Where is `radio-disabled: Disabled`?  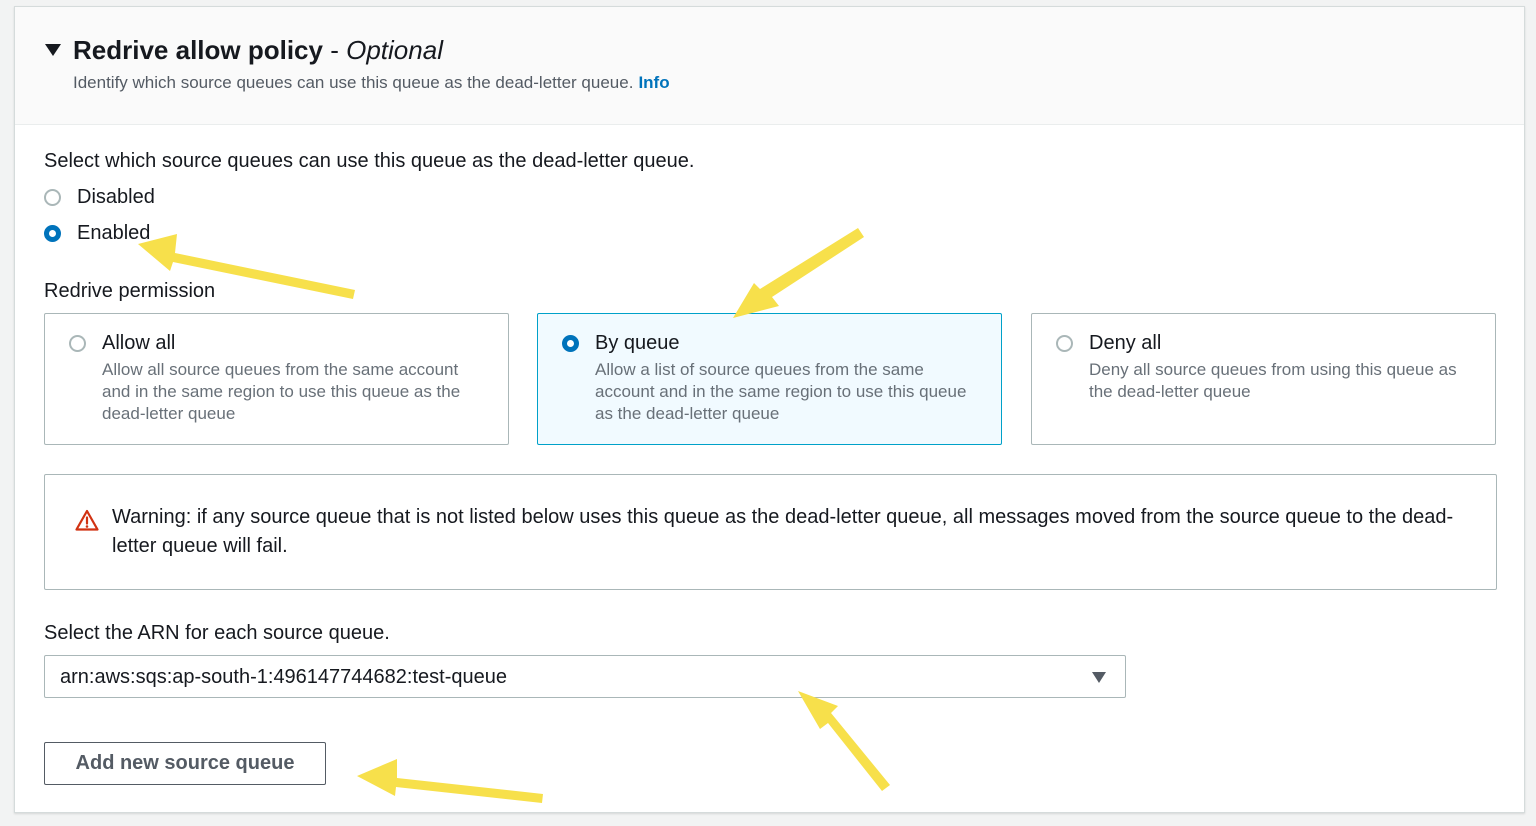 radio-disabled: Disabled is located at coordinates (99, 197).